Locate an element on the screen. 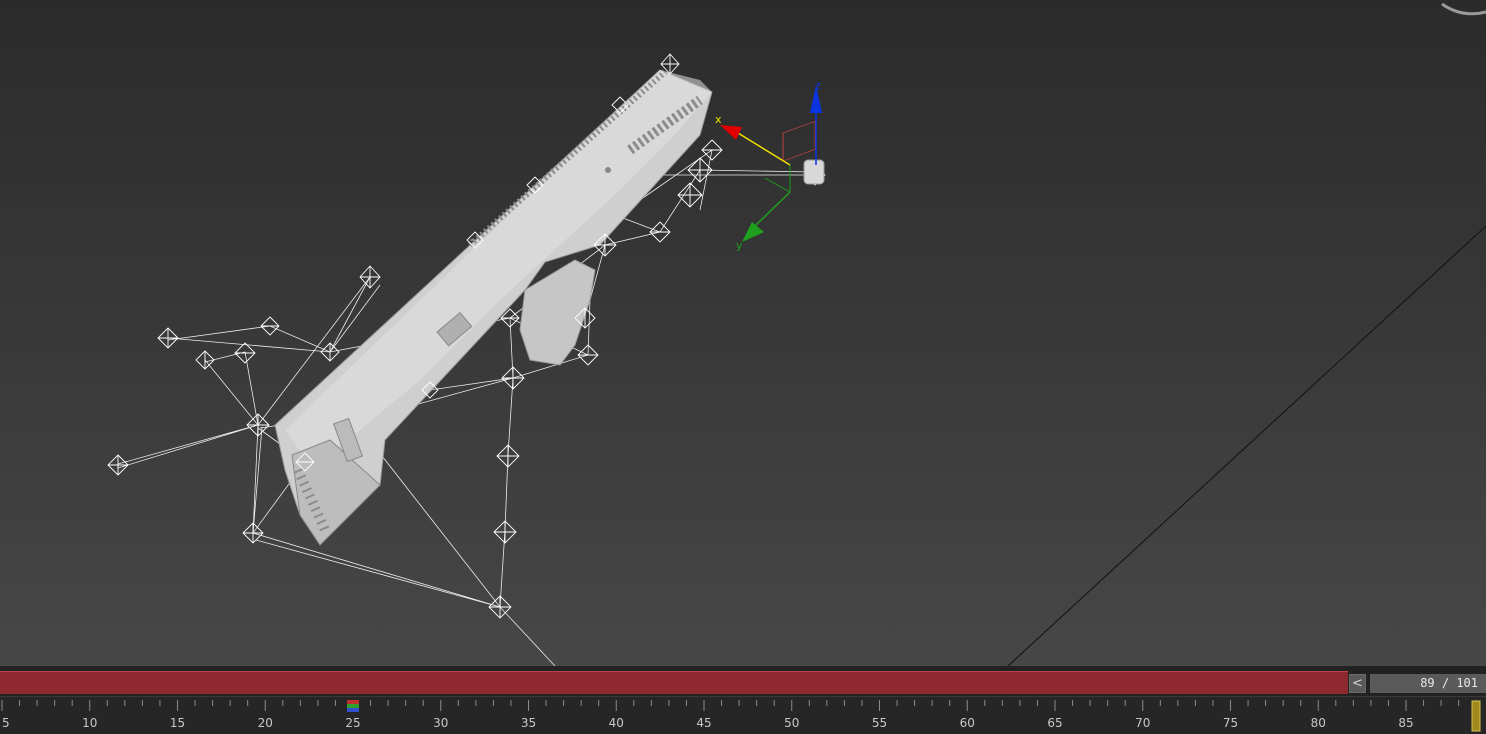 This screenshot has height=734, width=1486. frame-counter: 89 / 101 is located at coordinates (1428, 683).